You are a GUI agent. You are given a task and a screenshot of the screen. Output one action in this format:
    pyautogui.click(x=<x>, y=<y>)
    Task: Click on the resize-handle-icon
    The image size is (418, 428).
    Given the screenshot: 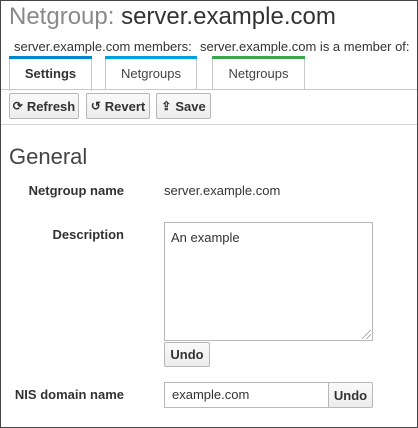 What is the action you would take?
    pyautogui.click(x=366, y=334)
    